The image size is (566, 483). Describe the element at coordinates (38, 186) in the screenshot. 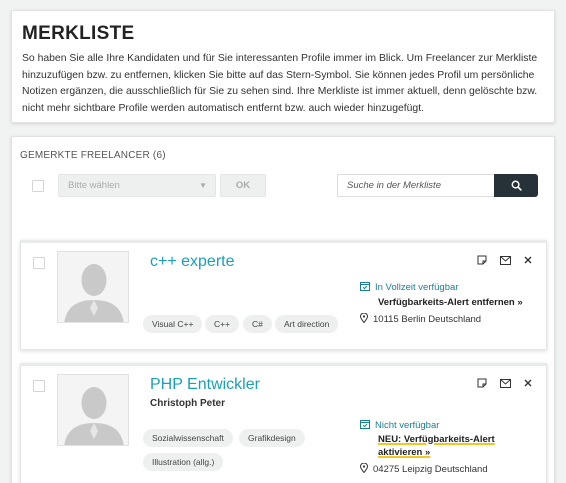

I see `select-all-checkbox` at that location.